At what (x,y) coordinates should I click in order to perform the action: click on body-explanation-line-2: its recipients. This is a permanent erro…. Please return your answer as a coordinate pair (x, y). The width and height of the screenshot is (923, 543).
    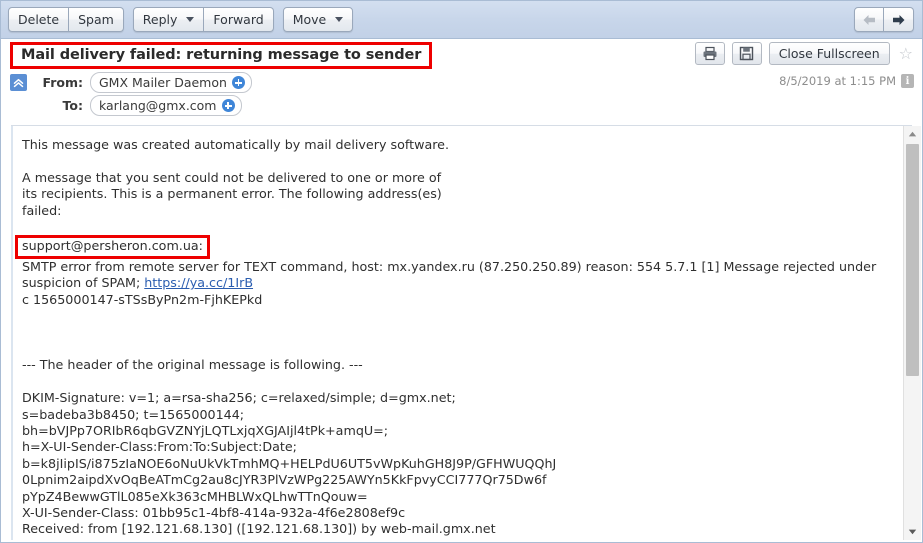
    Looking at the image, I should click on (232, 194).